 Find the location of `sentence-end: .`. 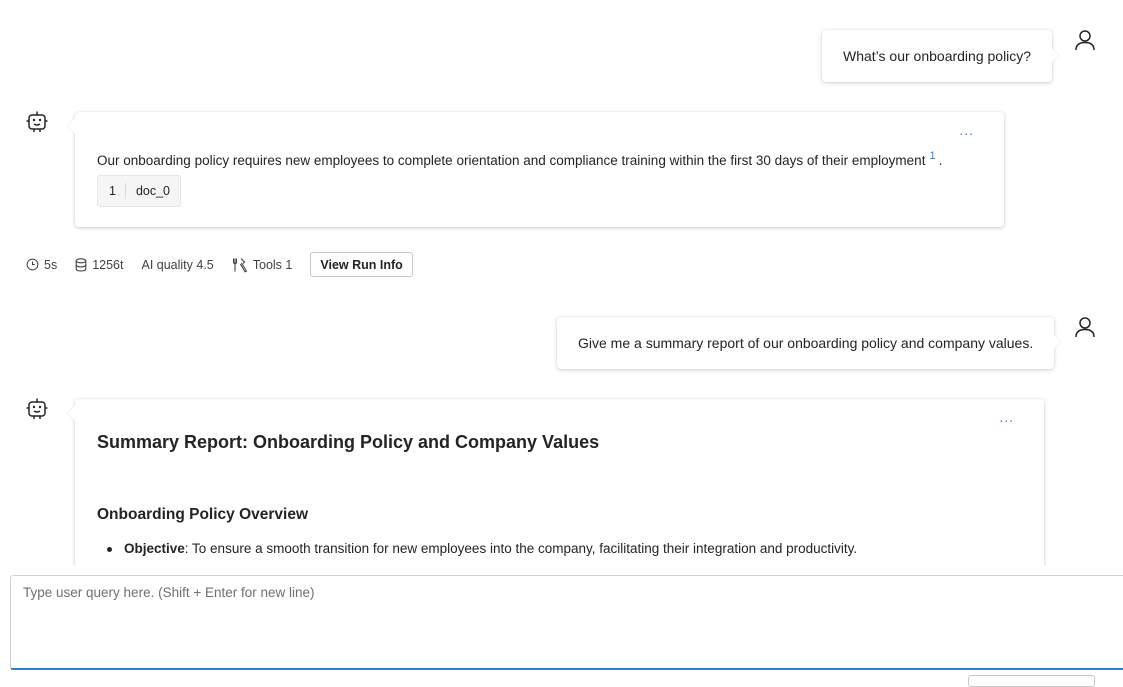

sentence-end: . is located at coordinates (940, 160).